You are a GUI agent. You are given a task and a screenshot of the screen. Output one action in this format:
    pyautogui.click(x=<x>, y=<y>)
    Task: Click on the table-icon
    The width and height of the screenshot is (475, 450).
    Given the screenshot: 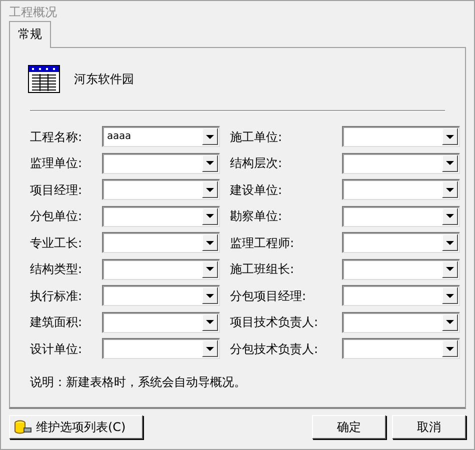 What is the action you would take?
    pyautogui.click(x=44, y=79)
    